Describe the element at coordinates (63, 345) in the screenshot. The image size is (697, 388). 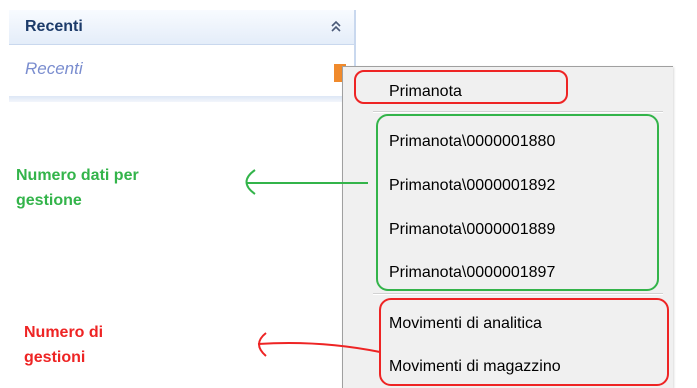
I see `red-annotation-label: Numero di gestioni` at that location.